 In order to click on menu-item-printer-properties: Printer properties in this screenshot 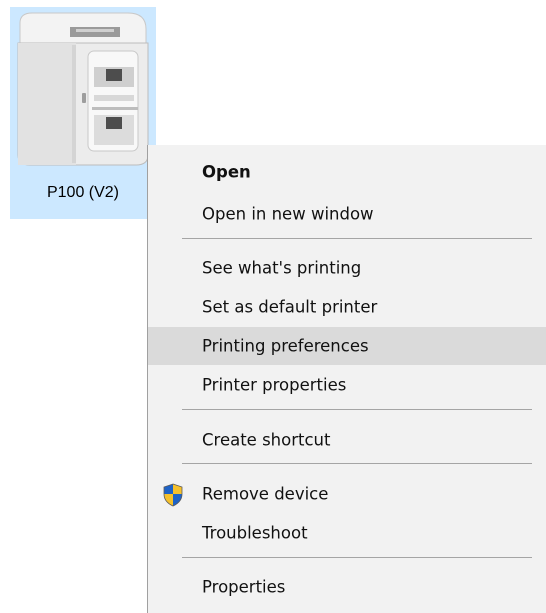, I will do `click(347, 385)`.